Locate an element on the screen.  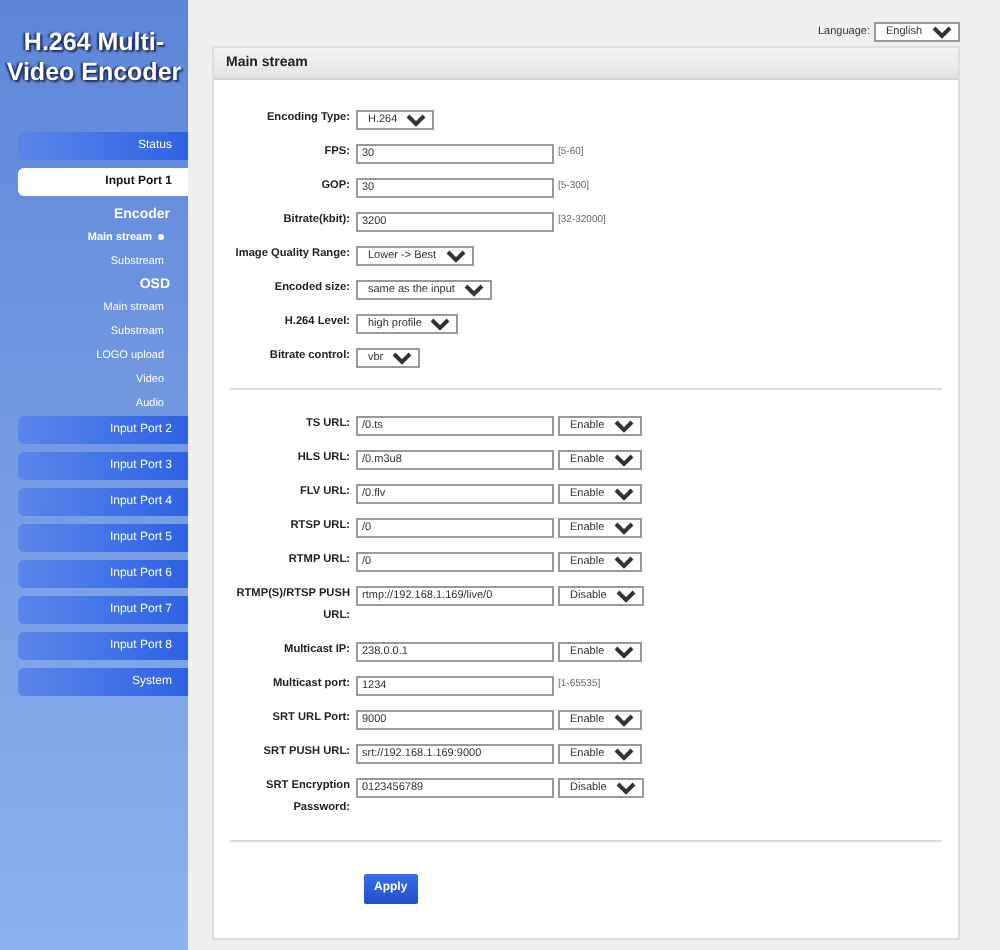
app-title: H.264 Multi-Video Encoder is located at coordinates (94, 58).